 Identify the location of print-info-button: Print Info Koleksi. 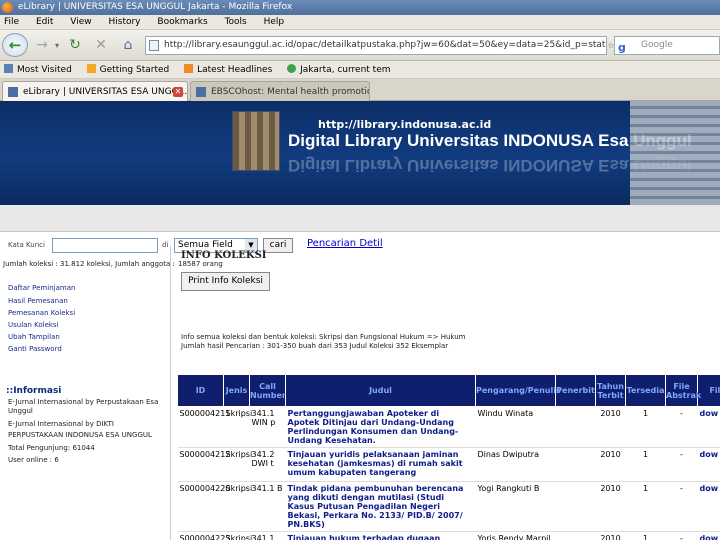
(225, 281).